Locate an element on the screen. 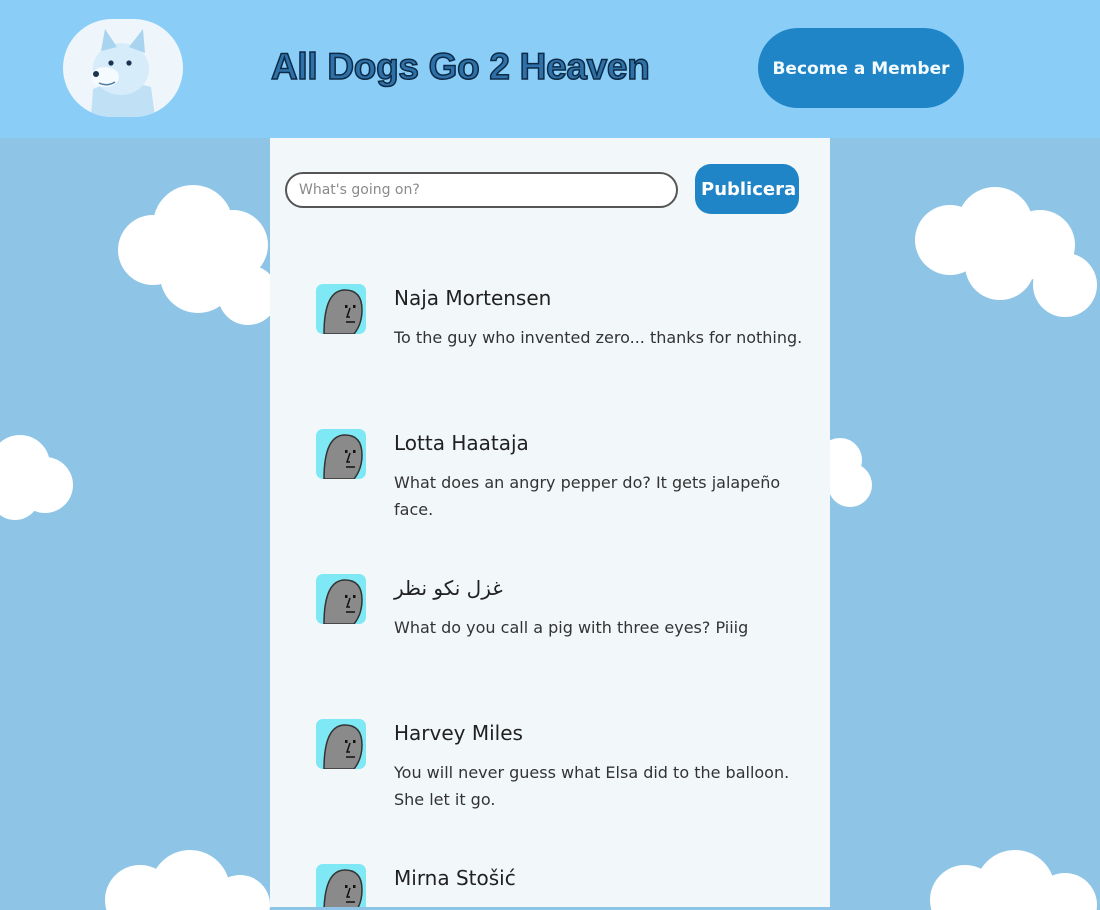 This screenshot has height=910, width=1100. publish-button: Publicera is located at coordinates (747, 189).